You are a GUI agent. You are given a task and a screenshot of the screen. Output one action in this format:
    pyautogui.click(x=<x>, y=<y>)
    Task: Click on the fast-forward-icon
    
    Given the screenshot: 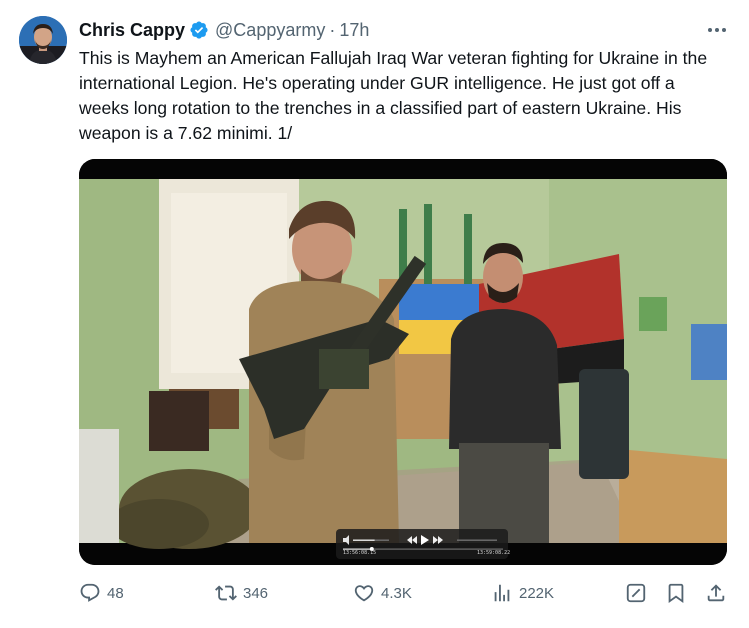 What is the action you would take?
    pyautogui.click(x=438, y=540)
    